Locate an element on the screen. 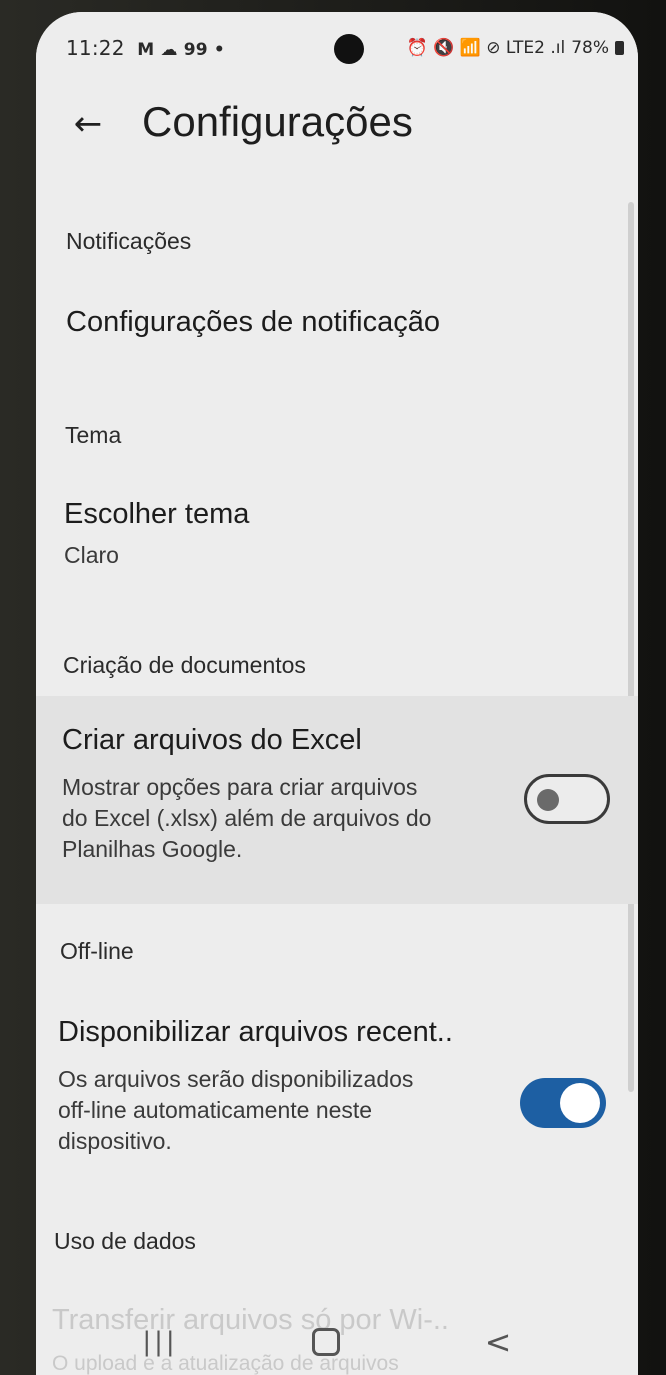 The width and height of the screenshot is (666, 1375). section-header-doc-creation: Criação de documentos is located at coordinates (184, 665).